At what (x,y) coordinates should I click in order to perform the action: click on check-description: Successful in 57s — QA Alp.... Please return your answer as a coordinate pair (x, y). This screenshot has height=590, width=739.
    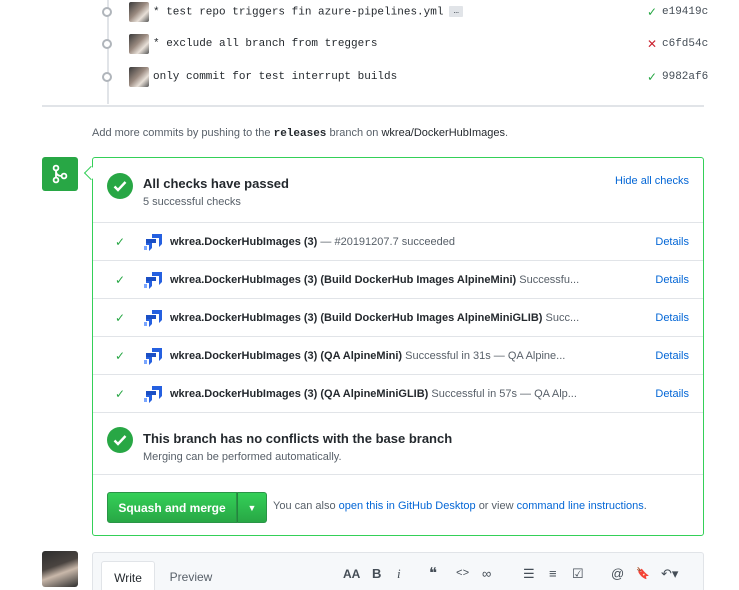
    Looking at the image, I should click on (504, 393).